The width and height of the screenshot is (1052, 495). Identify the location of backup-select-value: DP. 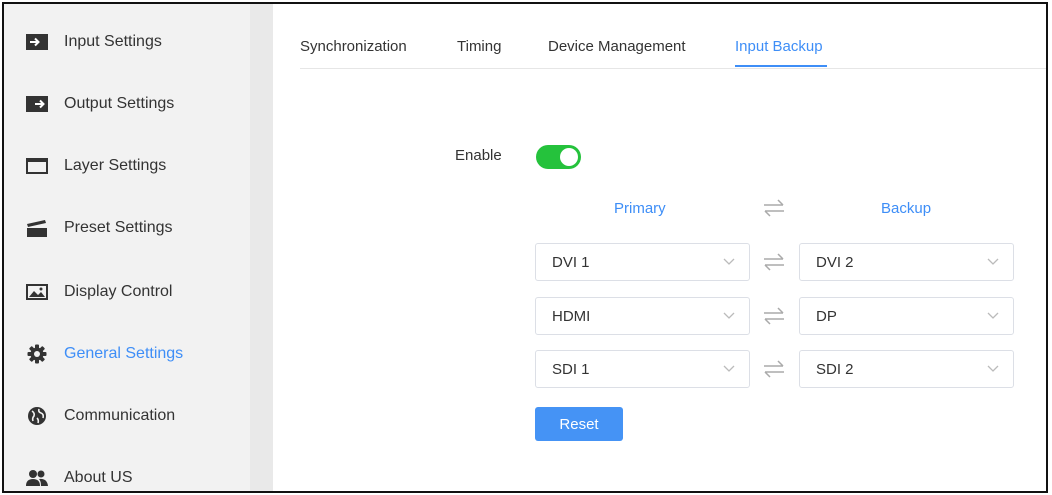
(826, 316).